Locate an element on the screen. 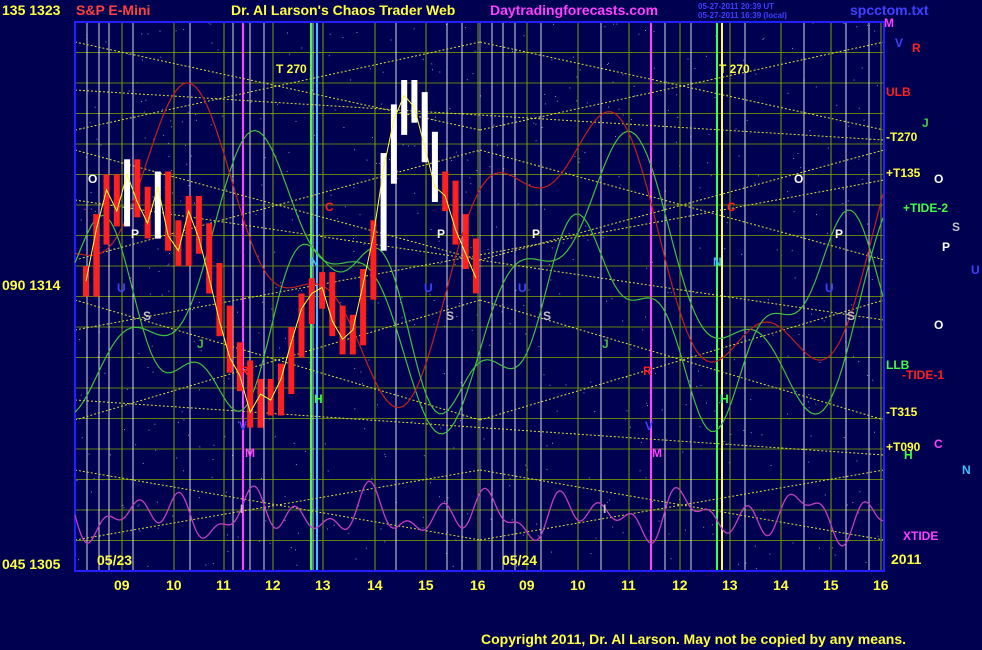  date-label: 05/23 is located at coordinates (114, 560).